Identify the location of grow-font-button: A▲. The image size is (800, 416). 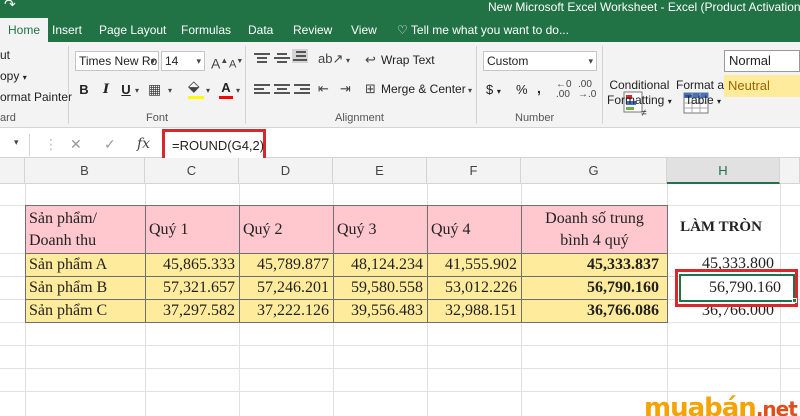
(219, 62).